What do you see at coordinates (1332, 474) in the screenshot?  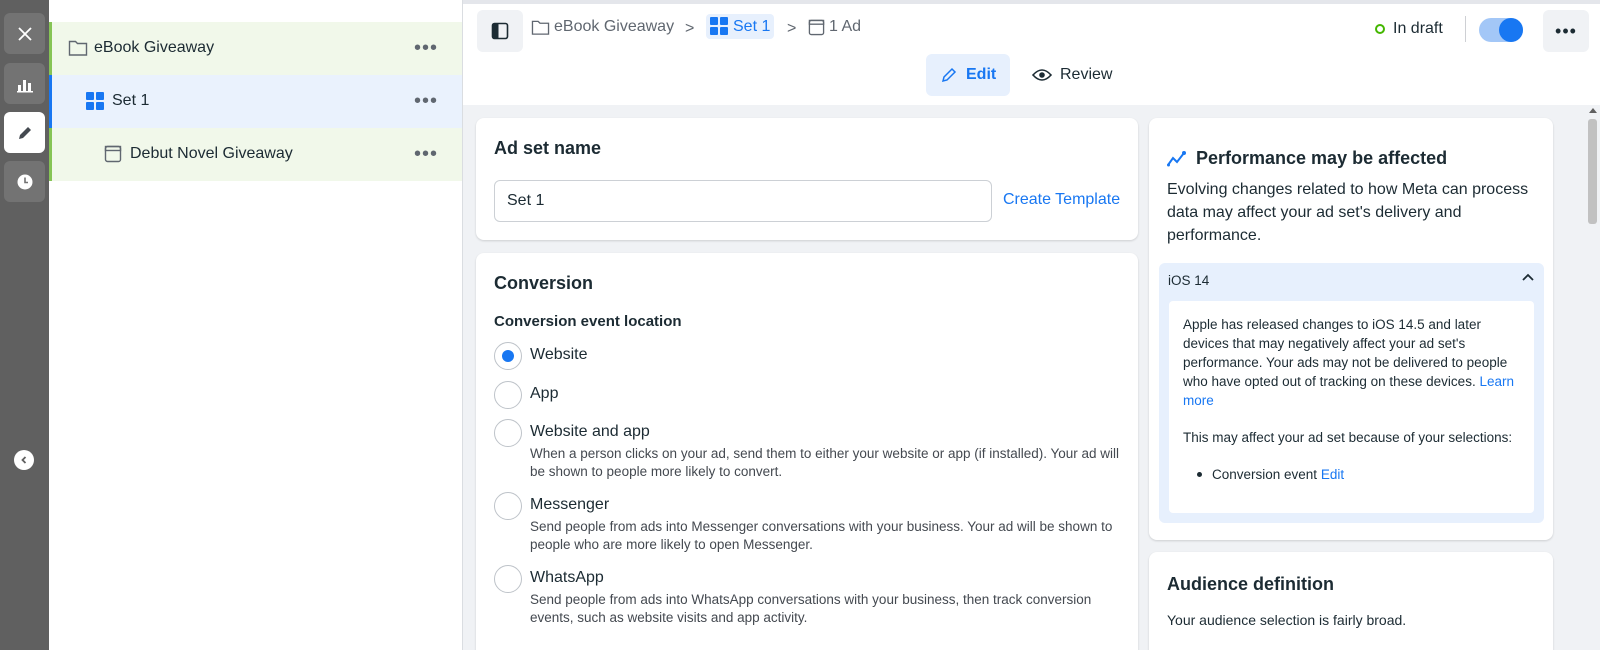 I see `edit-conversion-link: Edit` at bounding box center [1332, 474].